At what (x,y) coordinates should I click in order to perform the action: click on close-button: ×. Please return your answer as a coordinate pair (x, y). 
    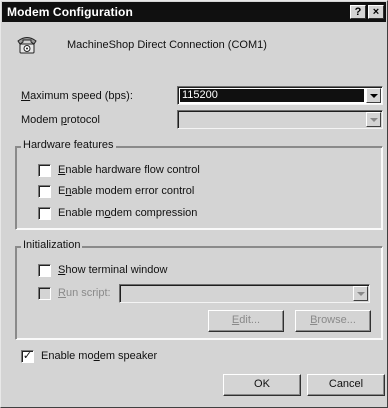
    Looking at the image, I should click on (376, 12).